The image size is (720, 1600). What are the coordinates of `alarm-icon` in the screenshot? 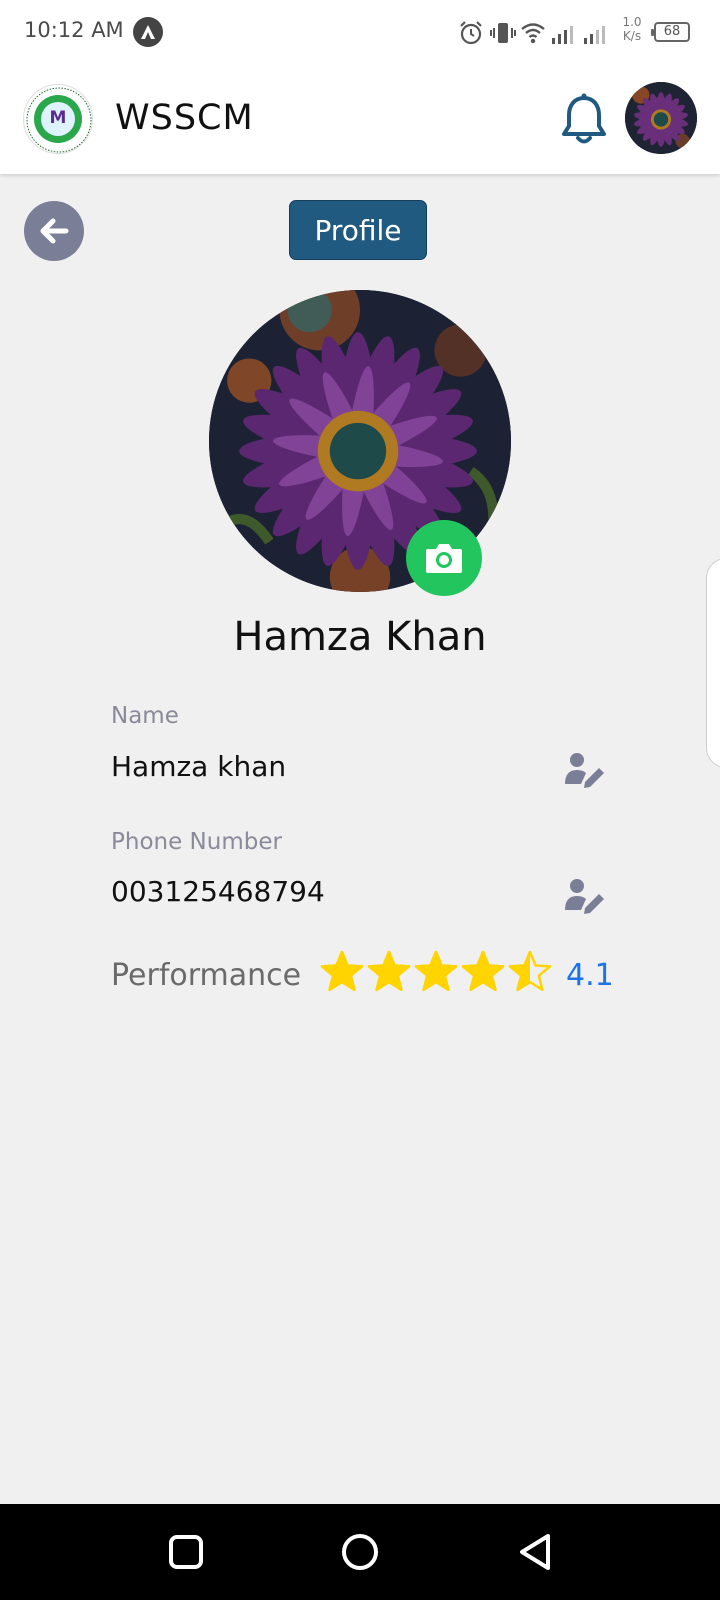 It's located at (471, 33).